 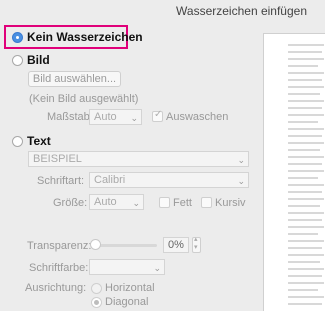 What do you see at coordinates (127, 302) in the screenshot?
I see `diagonal-label: Diagonal` at bounding box center [127, 302].